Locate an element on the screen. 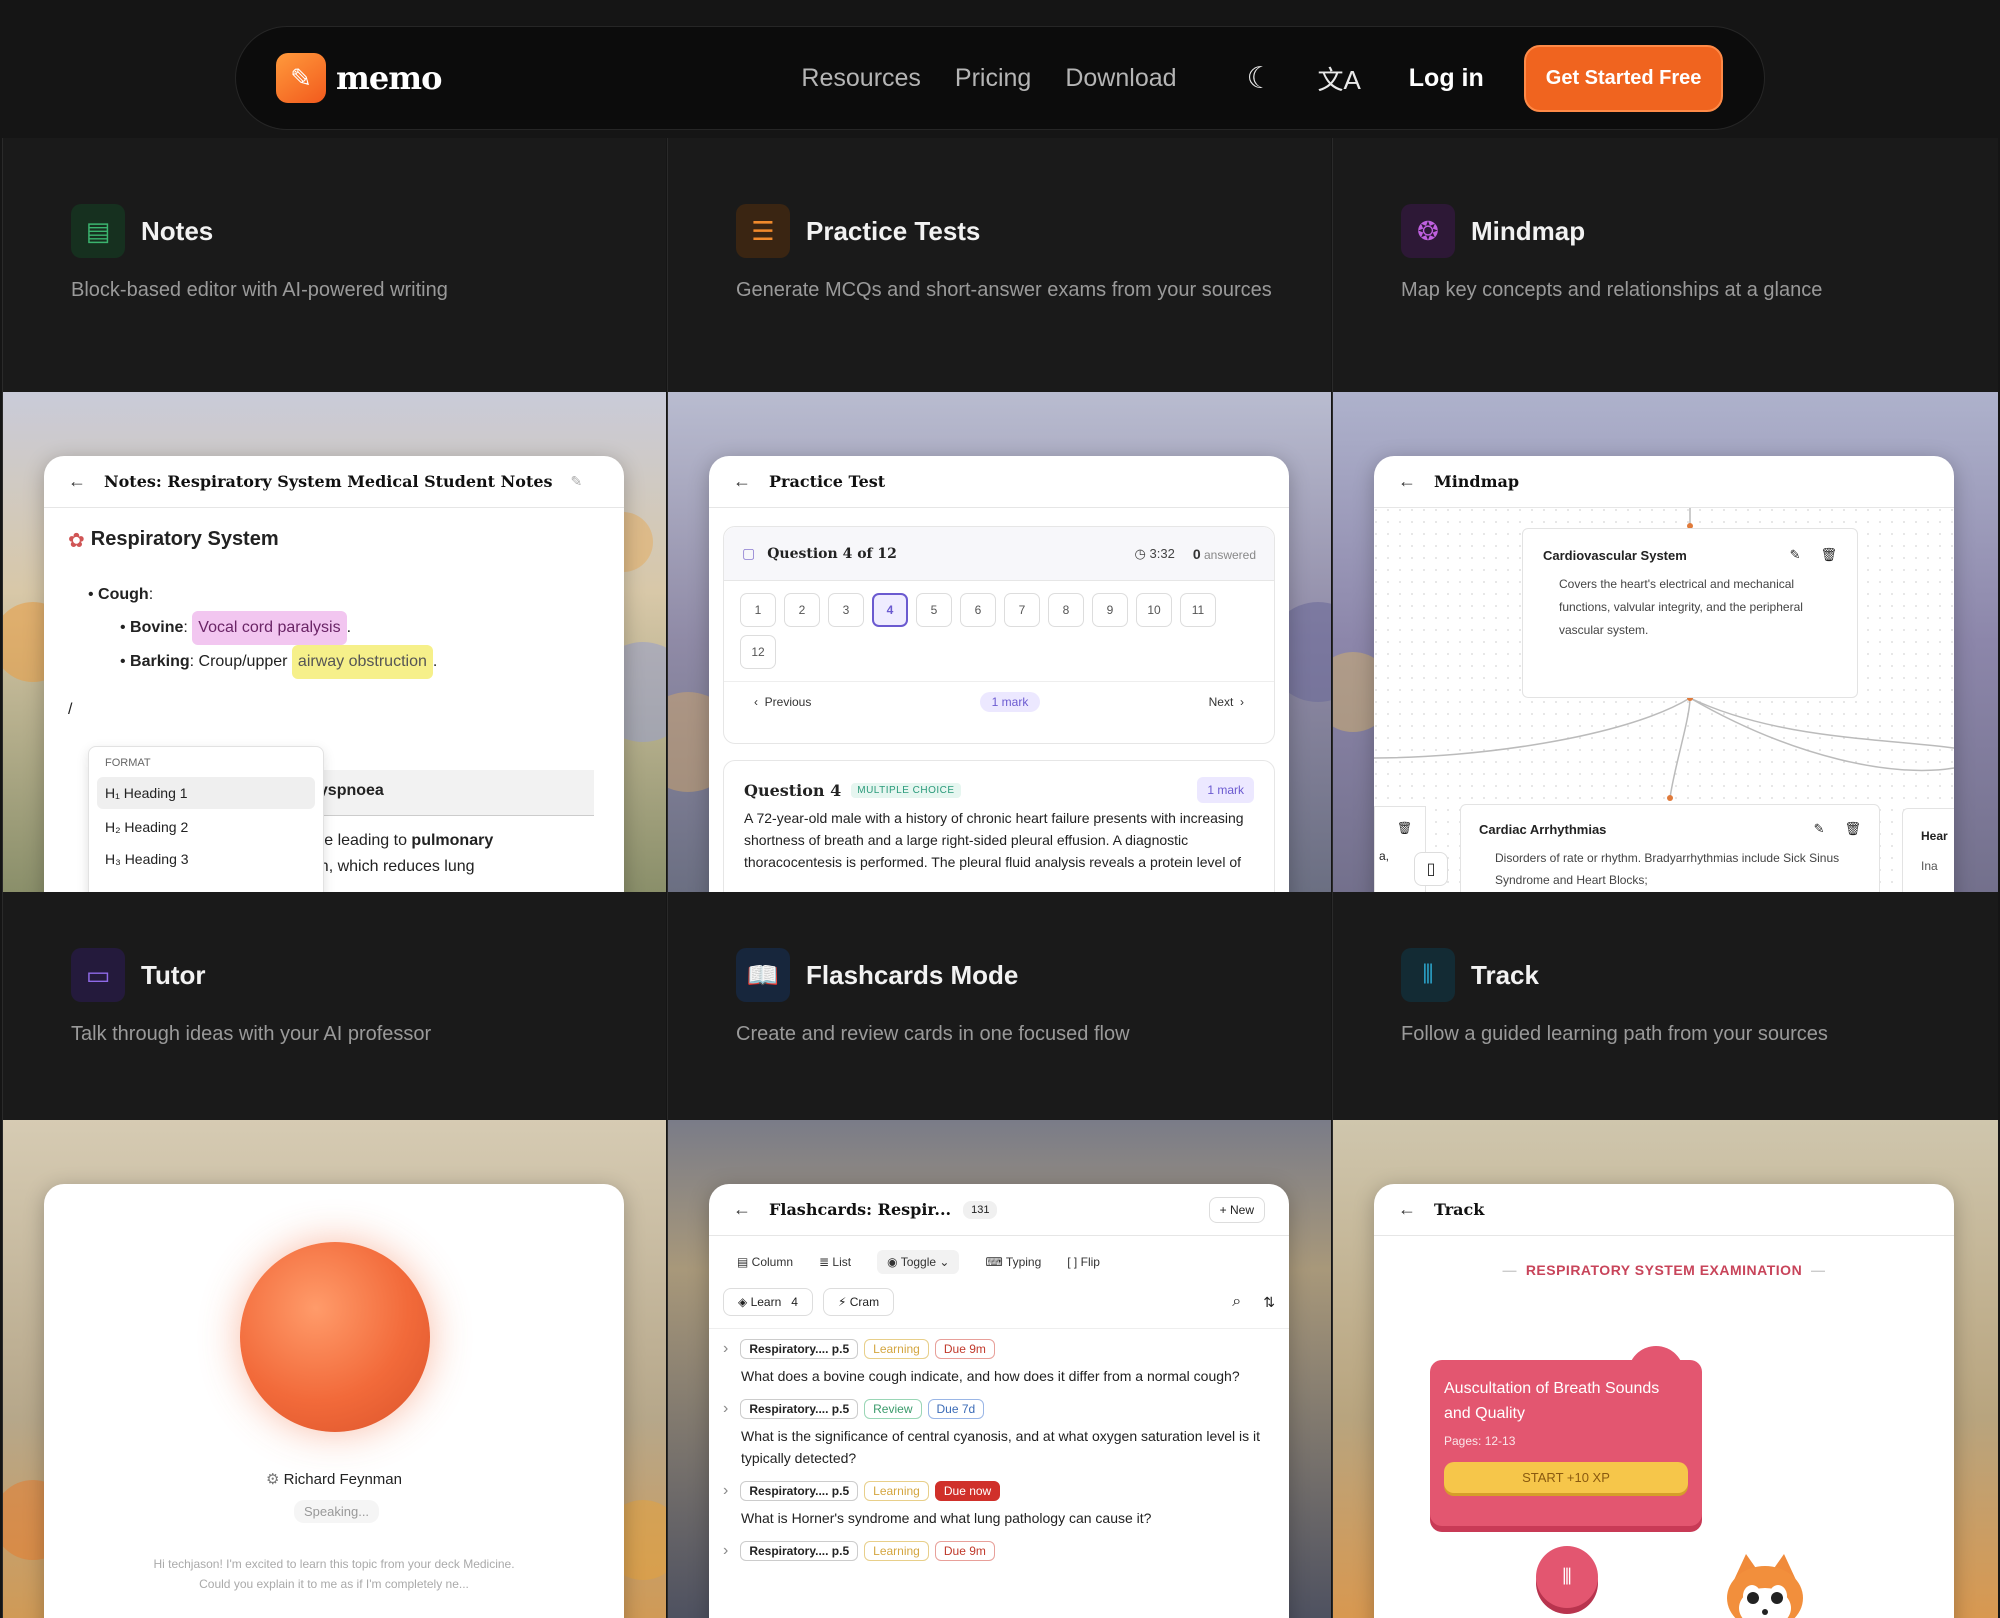  voice-node-icon: ⦀ is located at coordinates (1567, 1577).